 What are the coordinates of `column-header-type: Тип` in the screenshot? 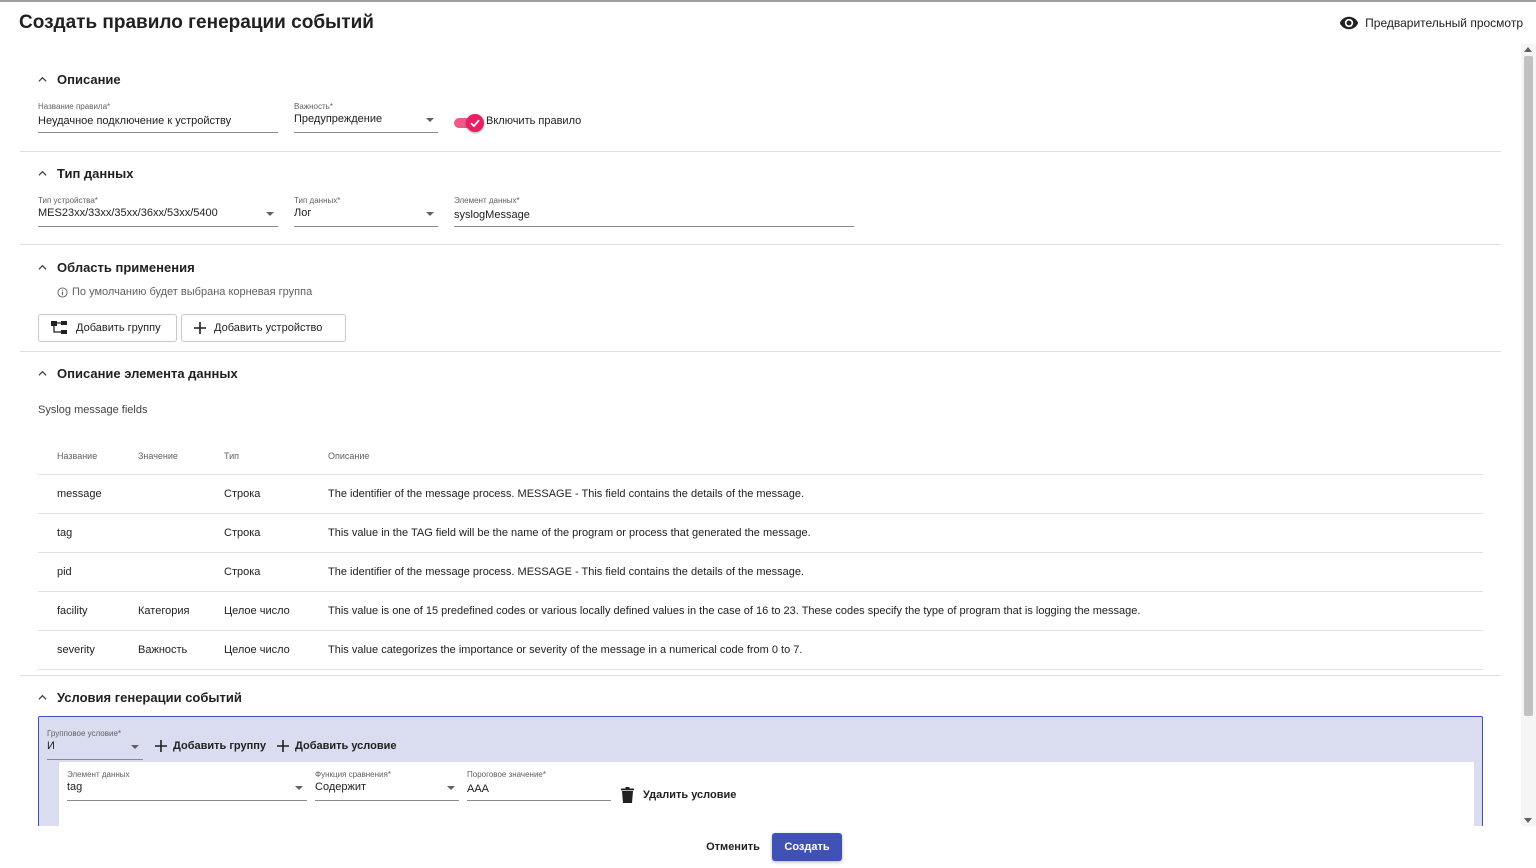 It's located at (232, 455).